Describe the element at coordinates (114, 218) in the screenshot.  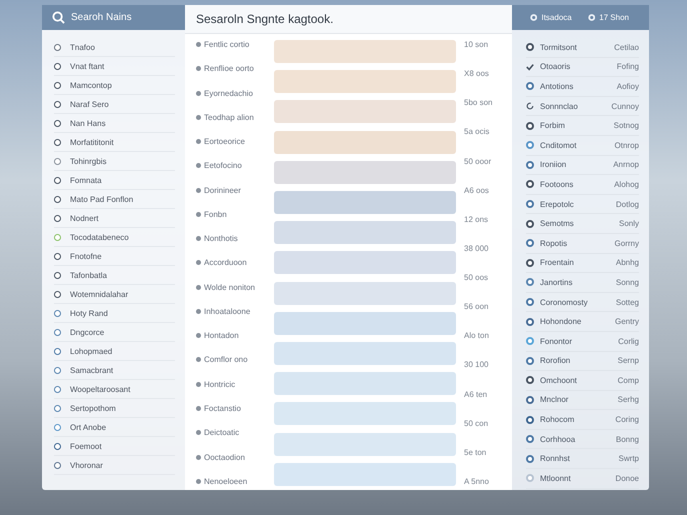
I see `list-item: Nodnert` at that location.